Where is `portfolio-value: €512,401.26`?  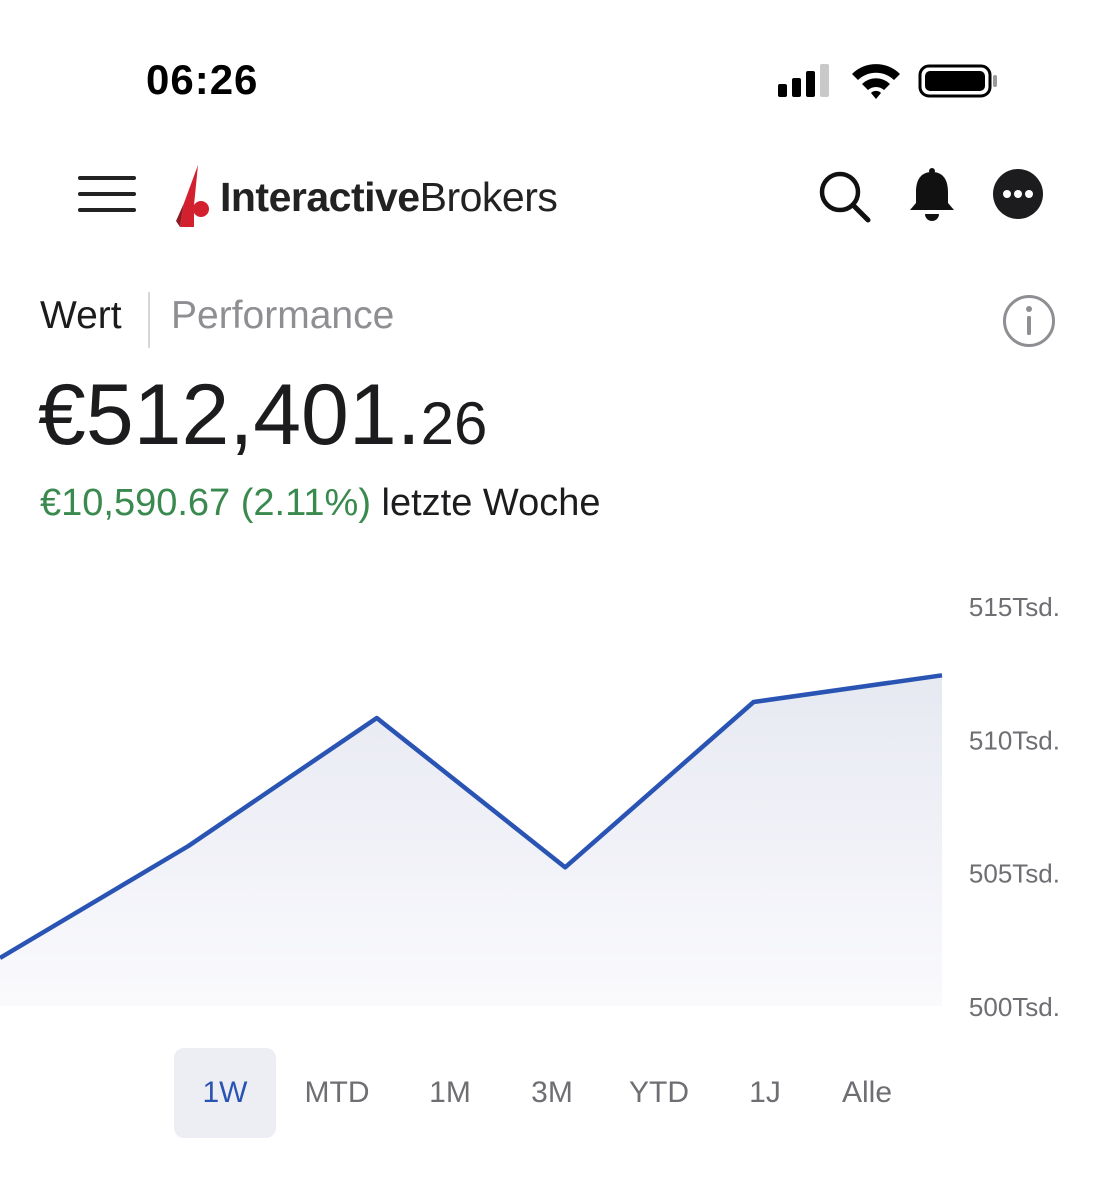
portfolio-value: €512,401.26 is located at coordinates (262, 415).